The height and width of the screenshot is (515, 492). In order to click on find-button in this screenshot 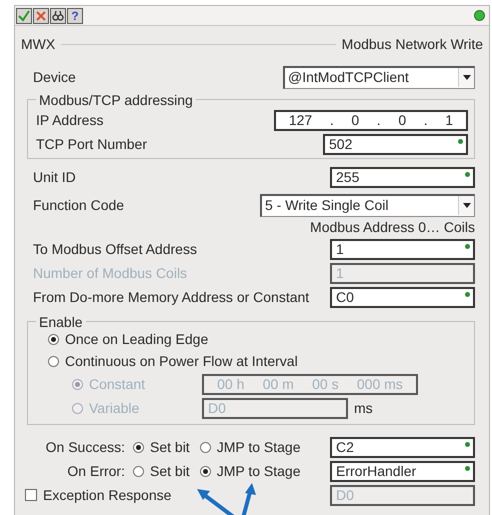, I will do `click(58, 16)`.